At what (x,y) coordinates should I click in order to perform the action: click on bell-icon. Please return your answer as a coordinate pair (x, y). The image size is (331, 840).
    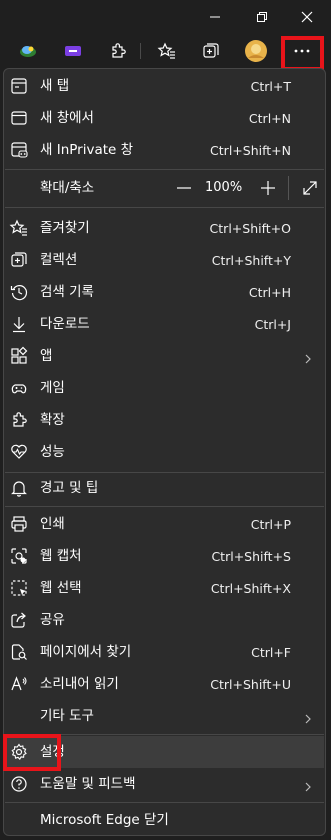
    Looking at the image, I should click on (19, 488).